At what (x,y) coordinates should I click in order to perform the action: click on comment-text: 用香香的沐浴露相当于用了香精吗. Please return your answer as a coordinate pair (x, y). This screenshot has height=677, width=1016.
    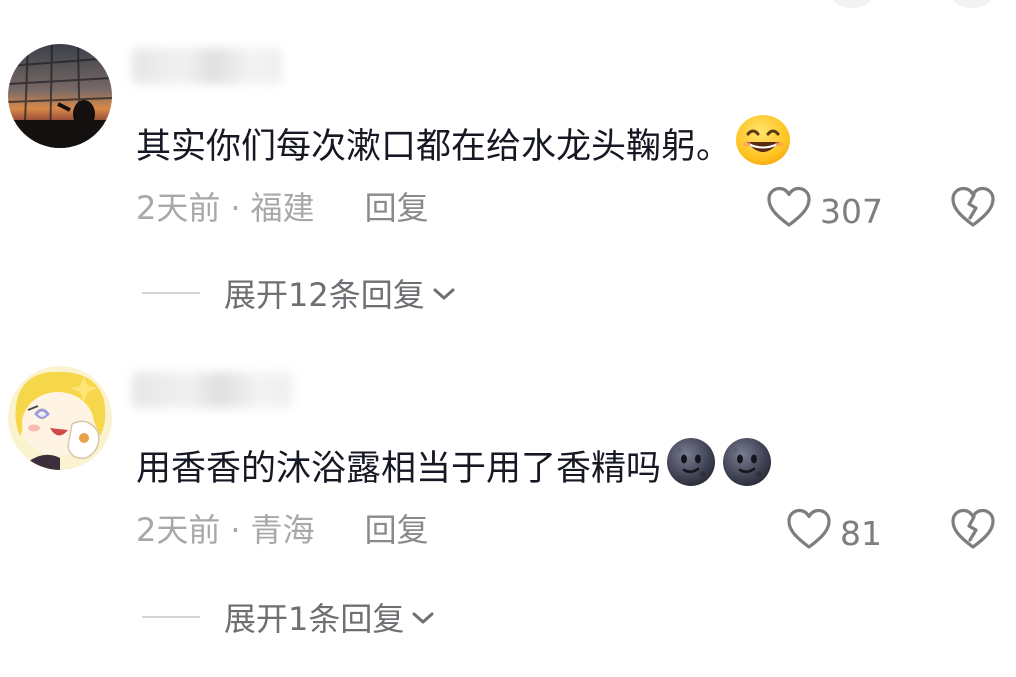
    Looking at the image, I should click on (454, 468).